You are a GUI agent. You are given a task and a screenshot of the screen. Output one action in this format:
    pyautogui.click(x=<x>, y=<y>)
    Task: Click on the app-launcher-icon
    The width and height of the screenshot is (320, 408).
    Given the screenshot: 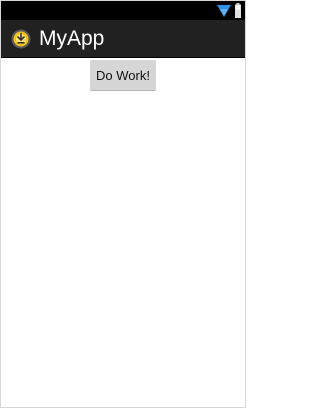 What is the action you would take?
    pyautogui.click(x=21, y=39)
    